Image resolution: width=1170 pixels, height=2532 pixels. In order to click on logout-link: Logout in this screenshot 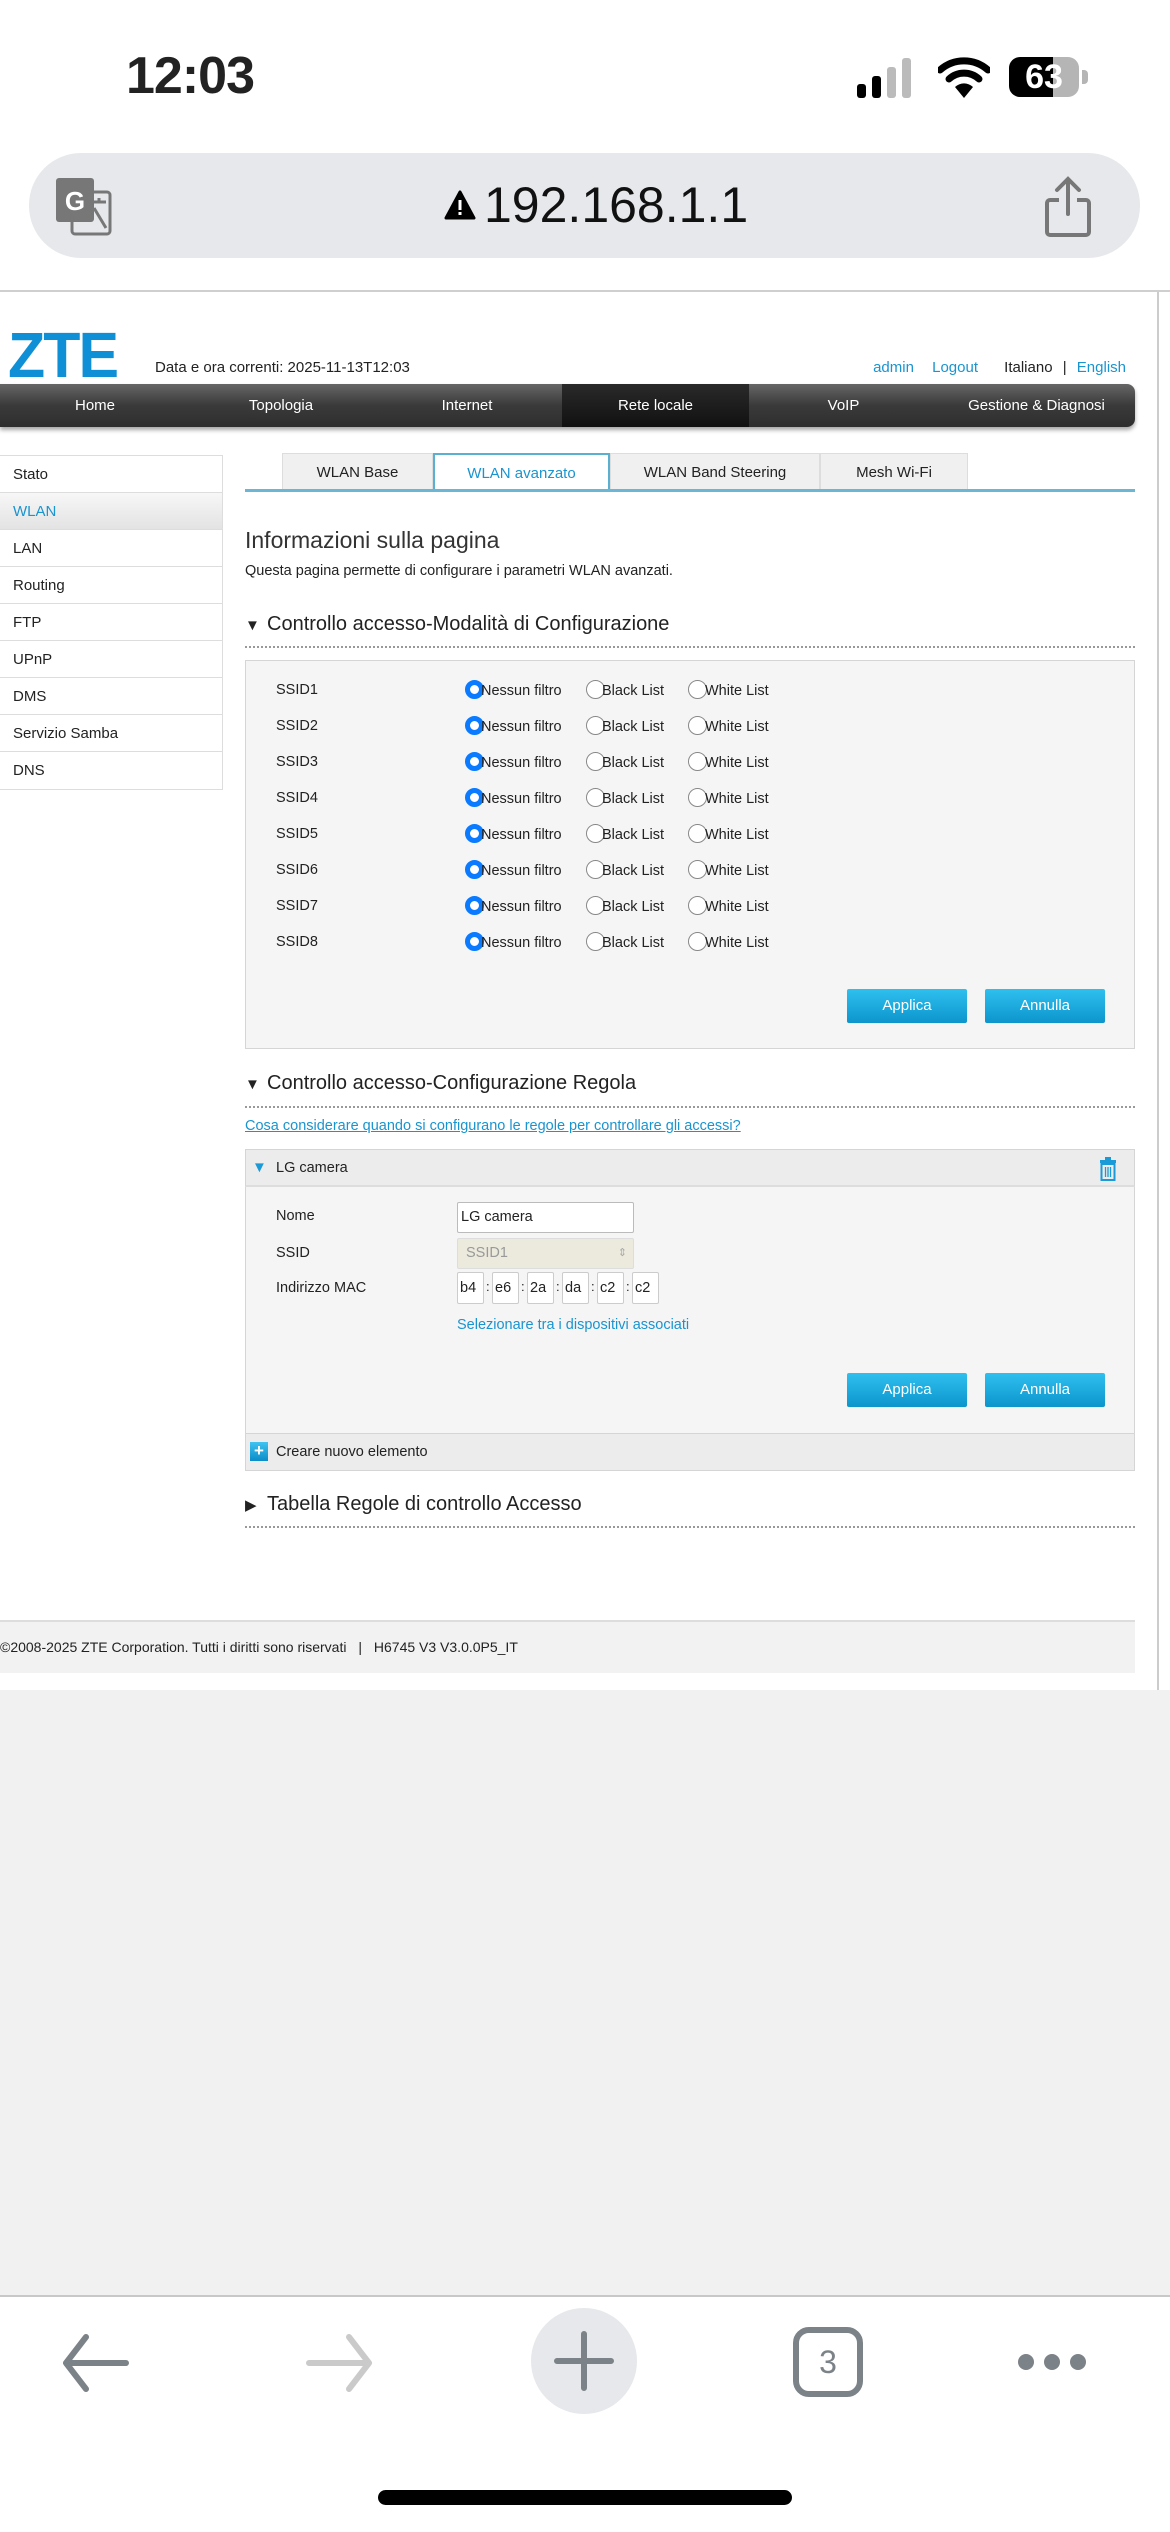, I will do `click(955, 367)`.